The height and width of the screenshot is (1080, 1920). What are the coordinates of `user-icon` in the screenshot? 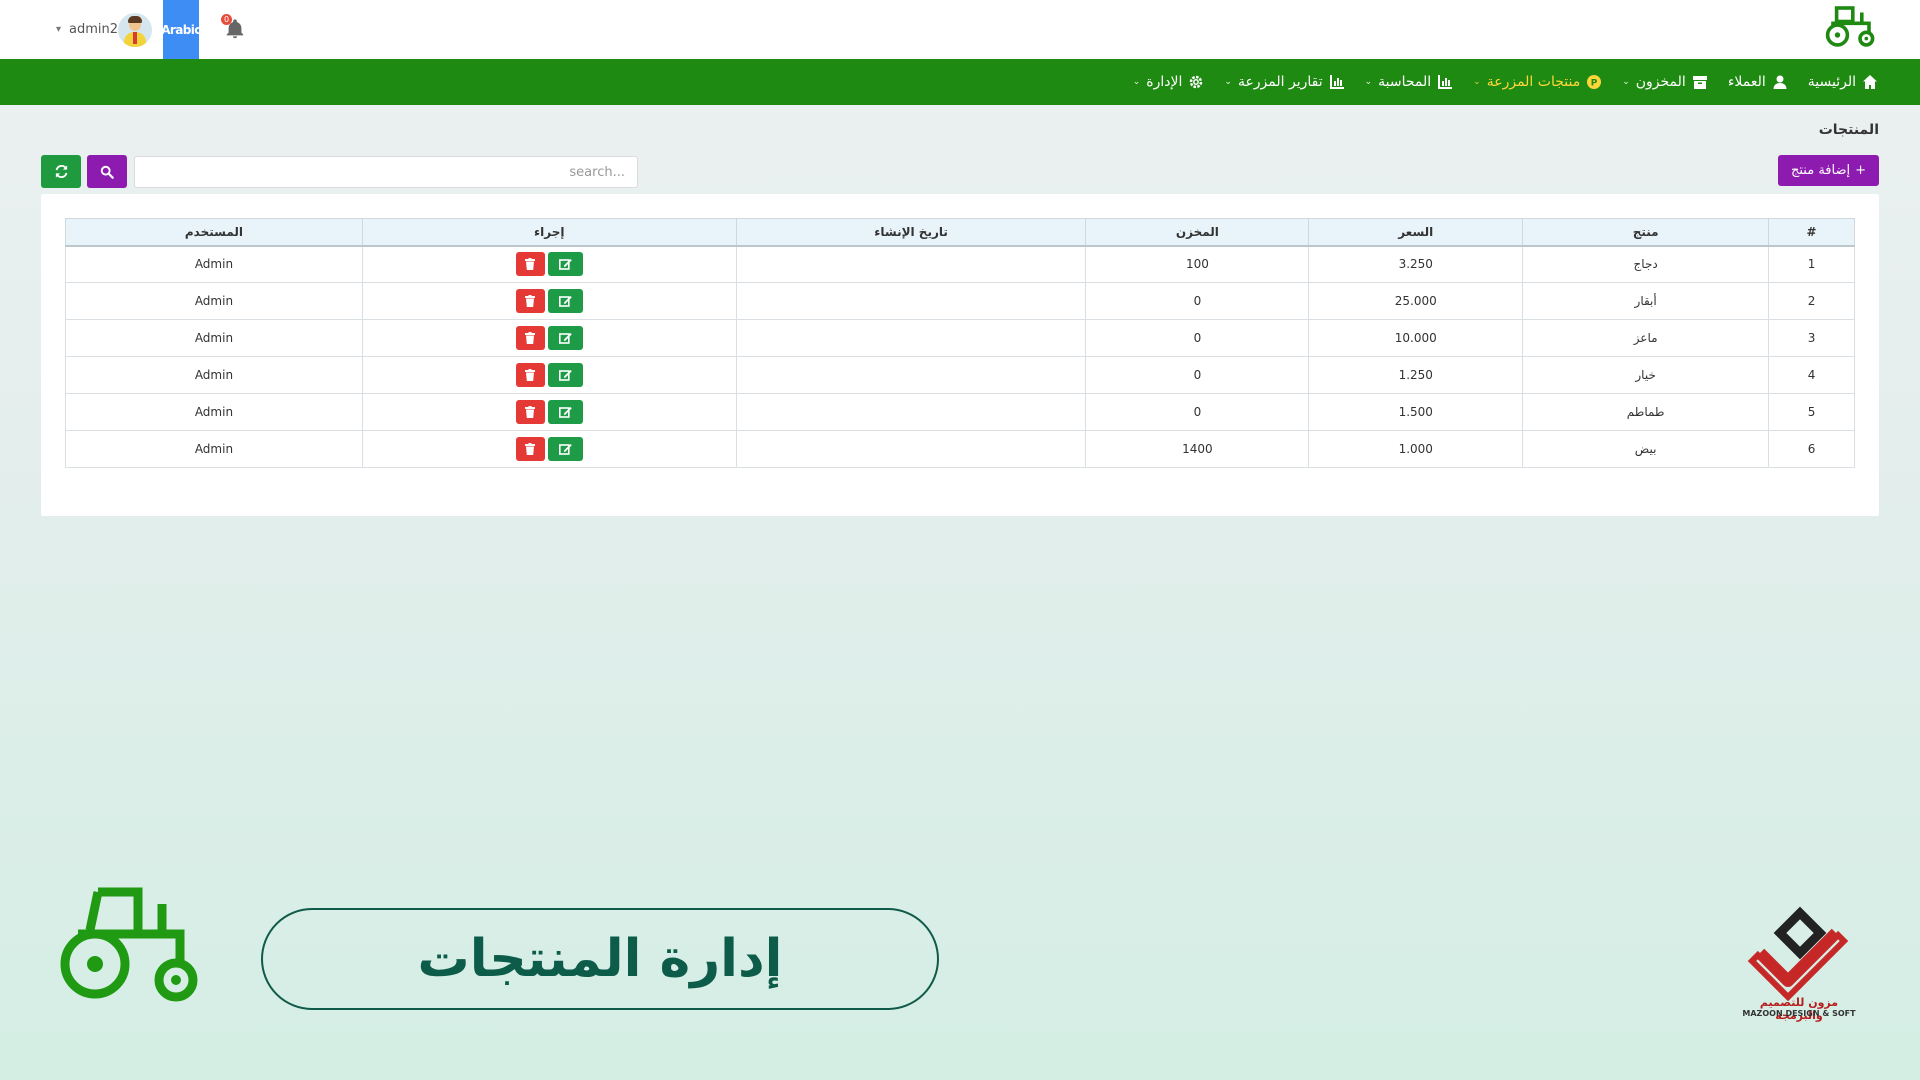 It's located at (1780, 82).